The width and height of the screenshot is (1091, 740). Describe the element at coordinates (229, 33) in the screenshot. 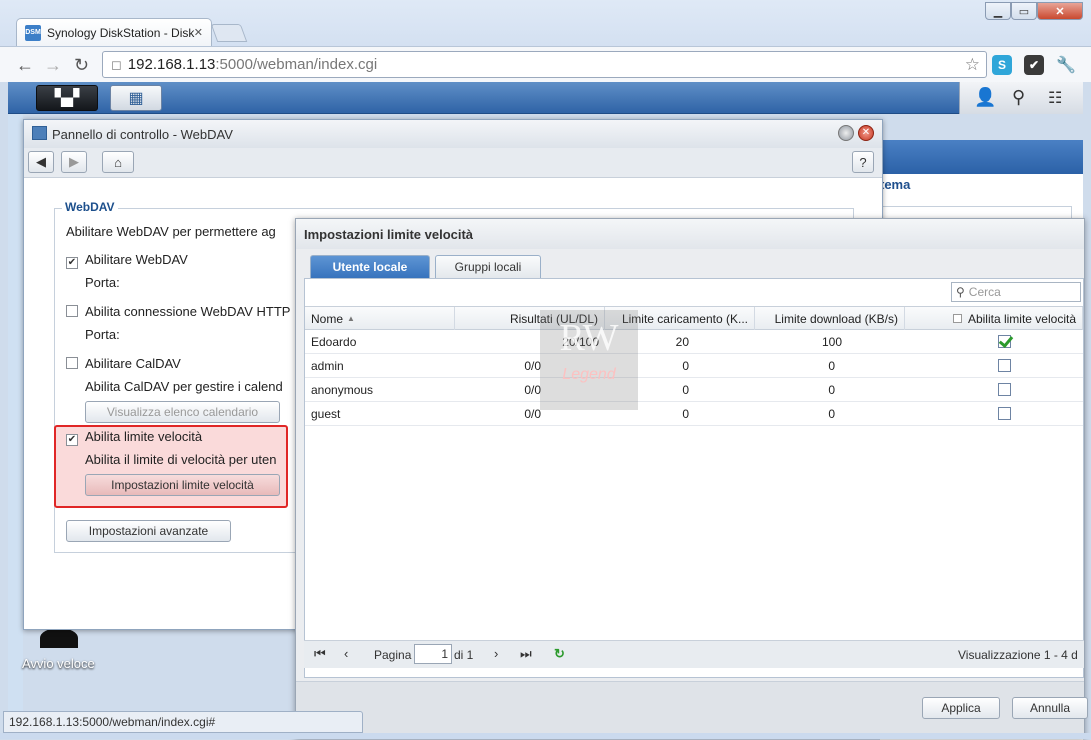

I see `new-tab-button` at that location.